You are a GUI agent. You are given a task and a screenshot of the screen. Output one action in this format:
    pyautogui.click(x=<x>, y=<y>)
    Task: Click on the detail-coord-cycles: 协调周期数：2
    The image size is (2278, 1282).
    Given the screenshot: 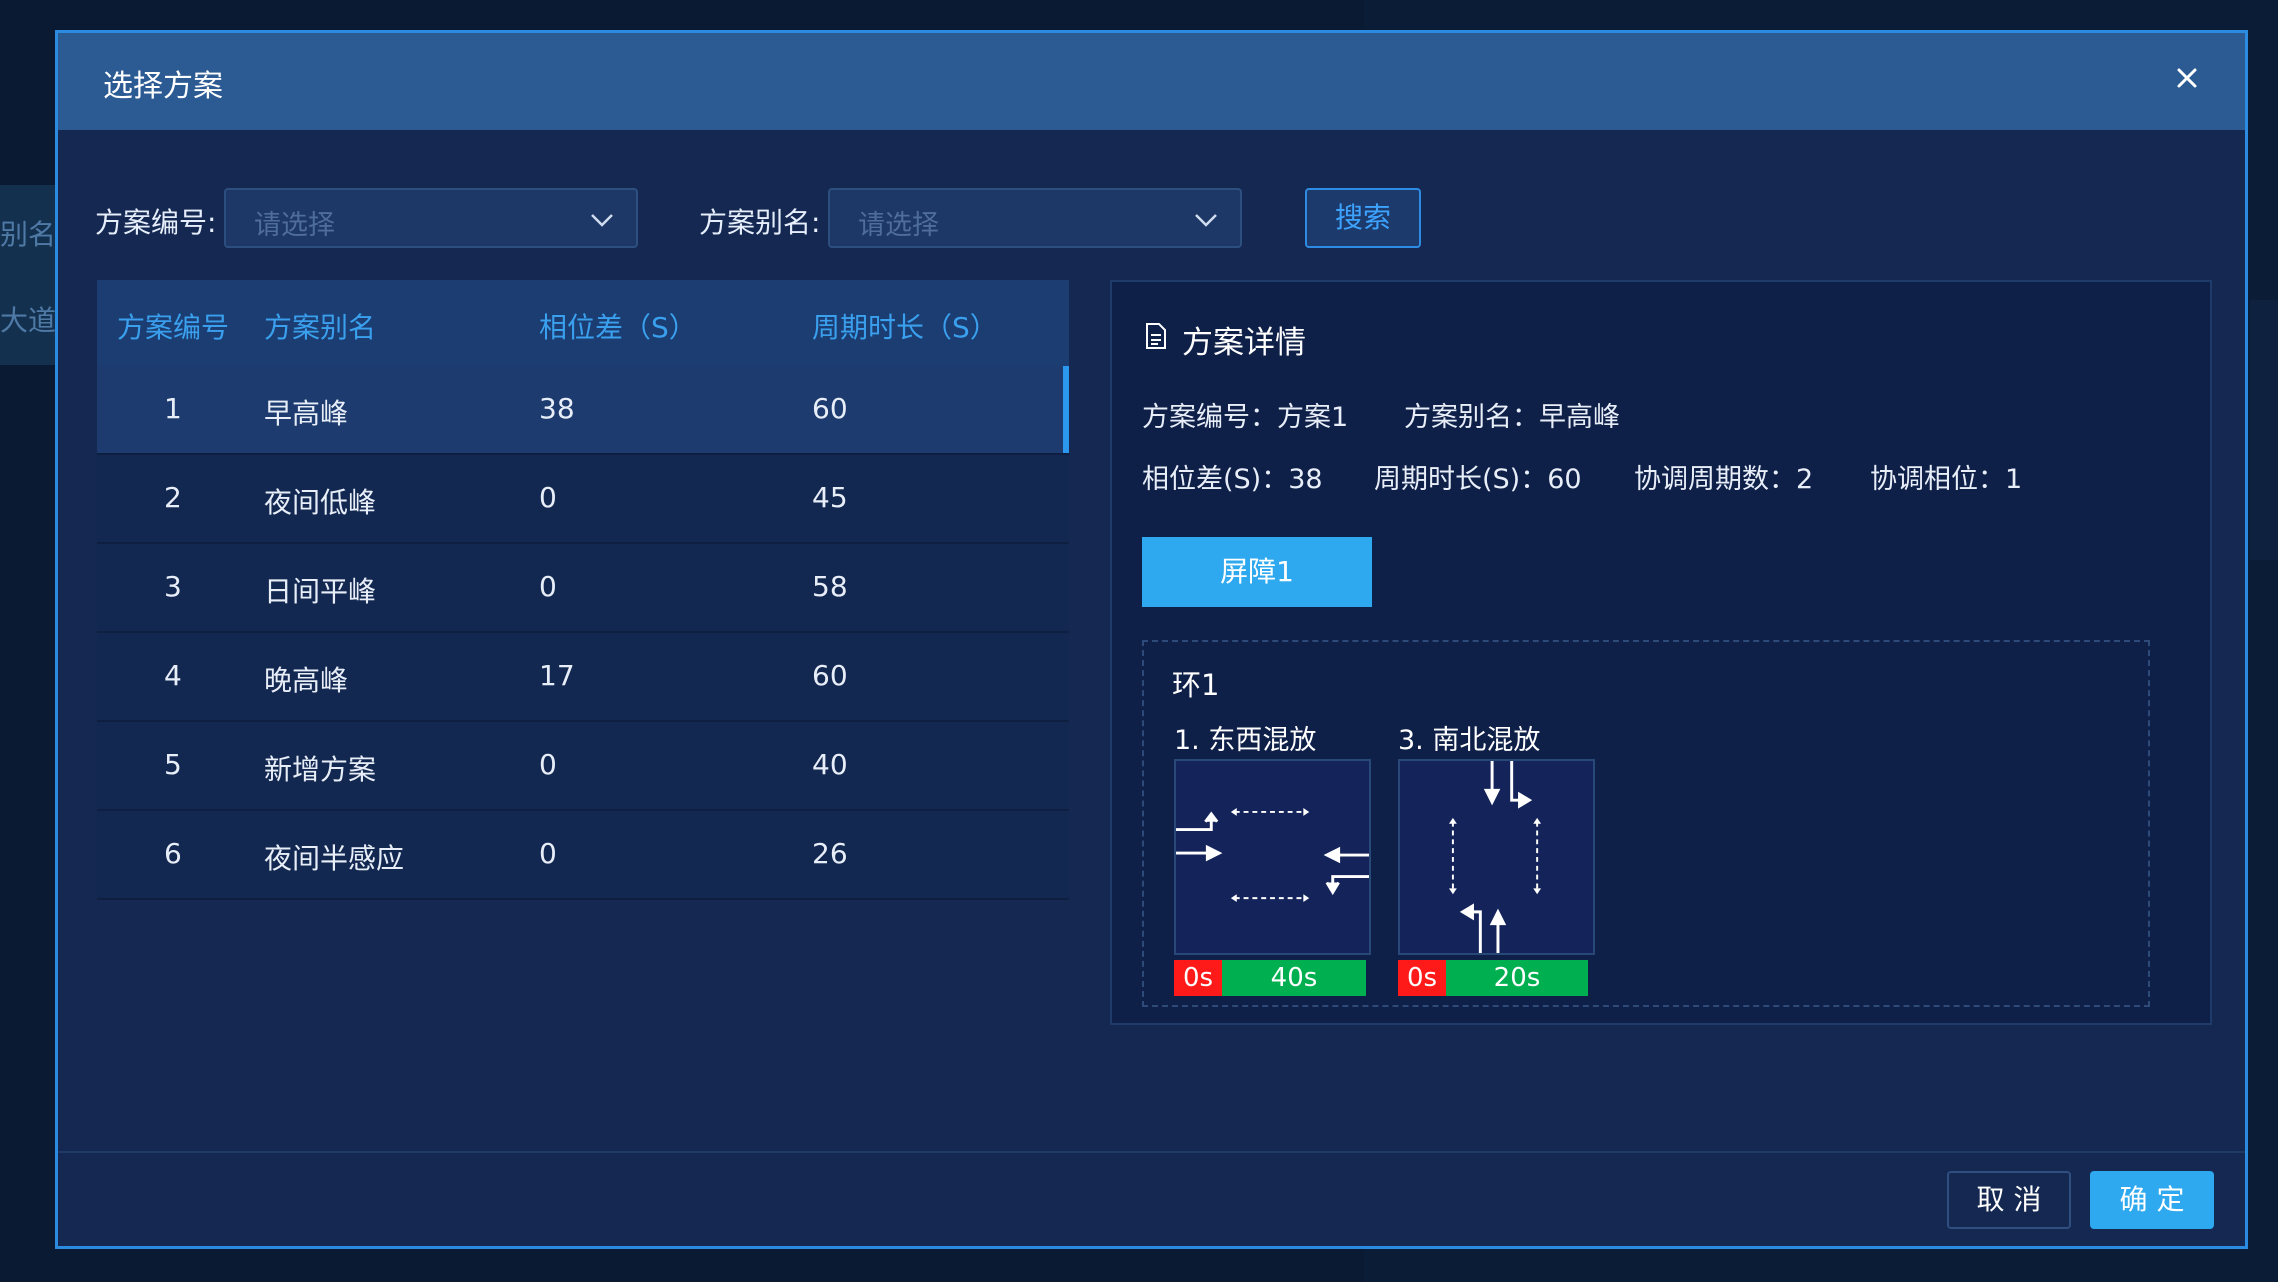 What is the action you would take?
    pyautogui.click(x=1724, y=479)
    